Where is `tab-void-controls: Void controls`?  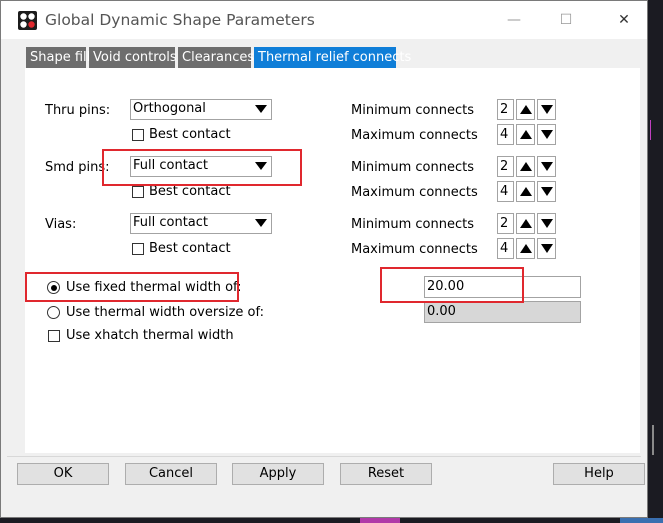 tab-void-controls: Void controls is located at coordinates (133, 57).